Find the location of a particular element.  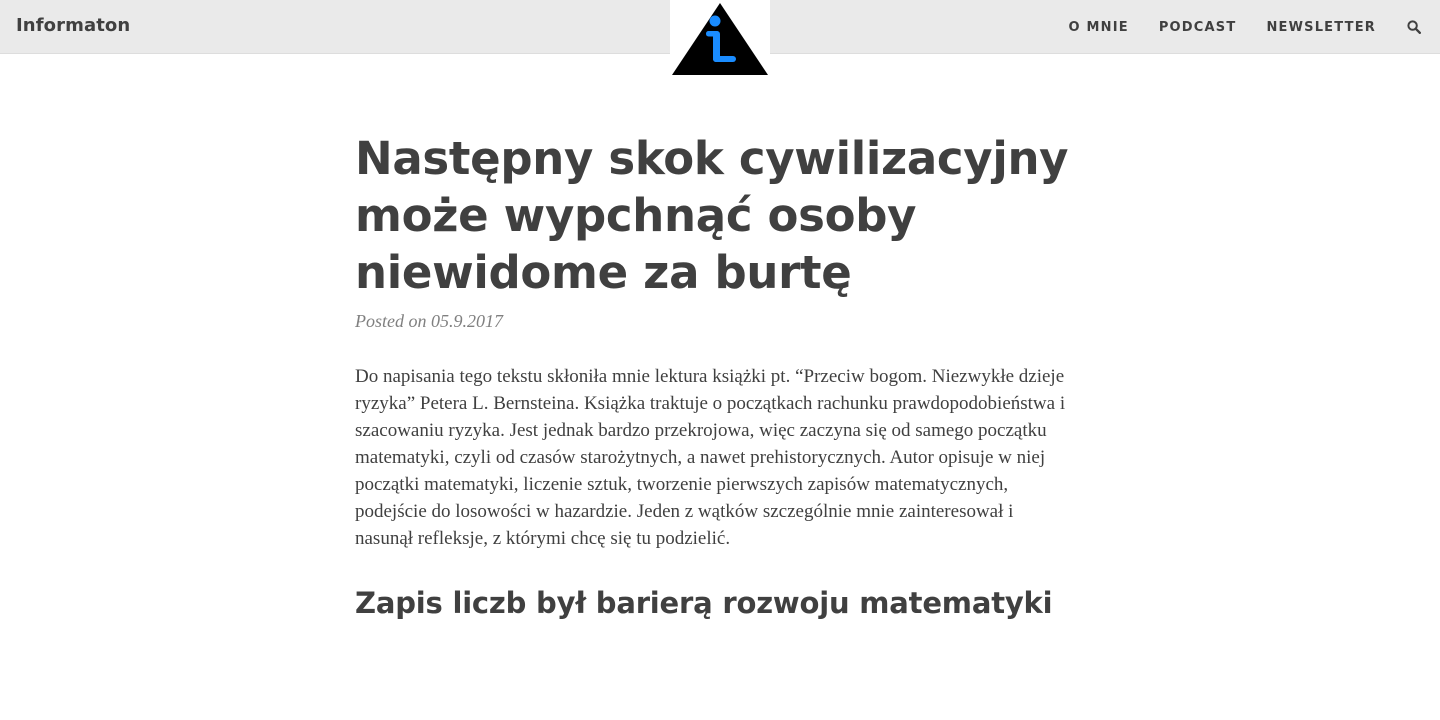

nav-item-newsletter: NEWSLETTER is located at coordinates (1321, 27).